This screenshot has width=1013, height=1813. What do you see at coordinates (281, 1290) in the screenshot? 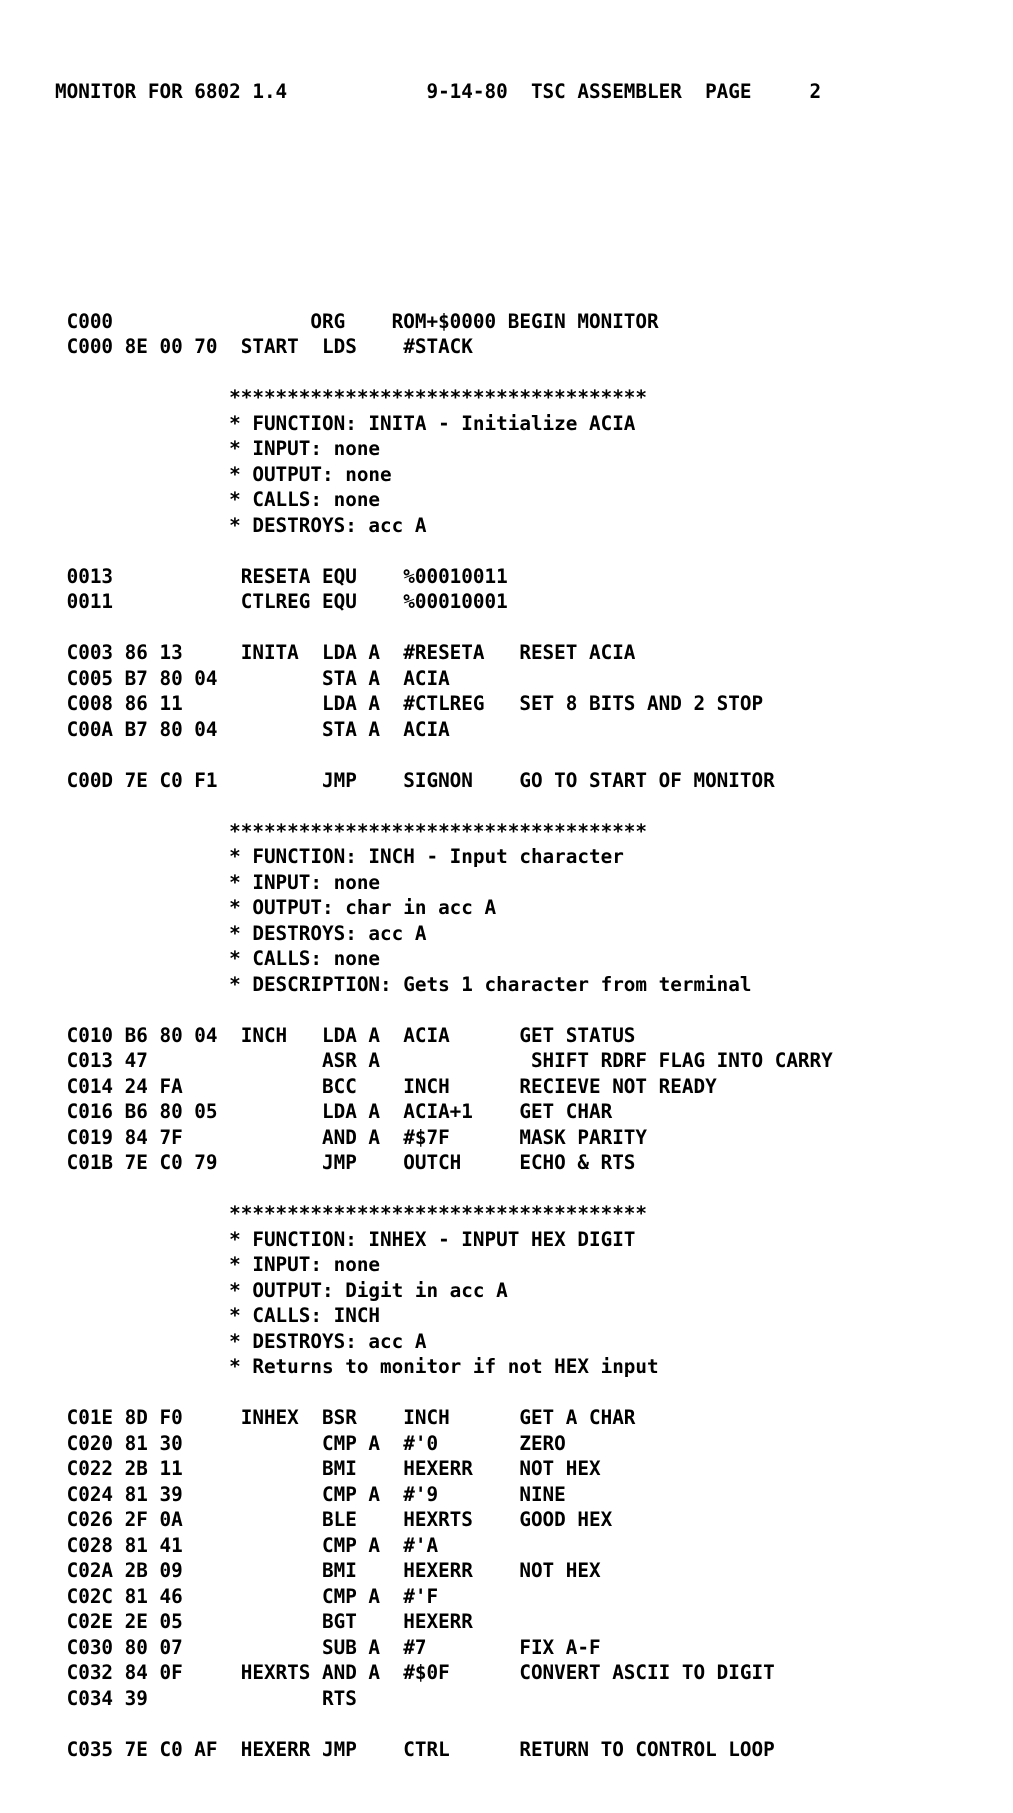
I see `listing-line: * OUTPUT: Digit in acc A` at bounding box center [281, 1290].